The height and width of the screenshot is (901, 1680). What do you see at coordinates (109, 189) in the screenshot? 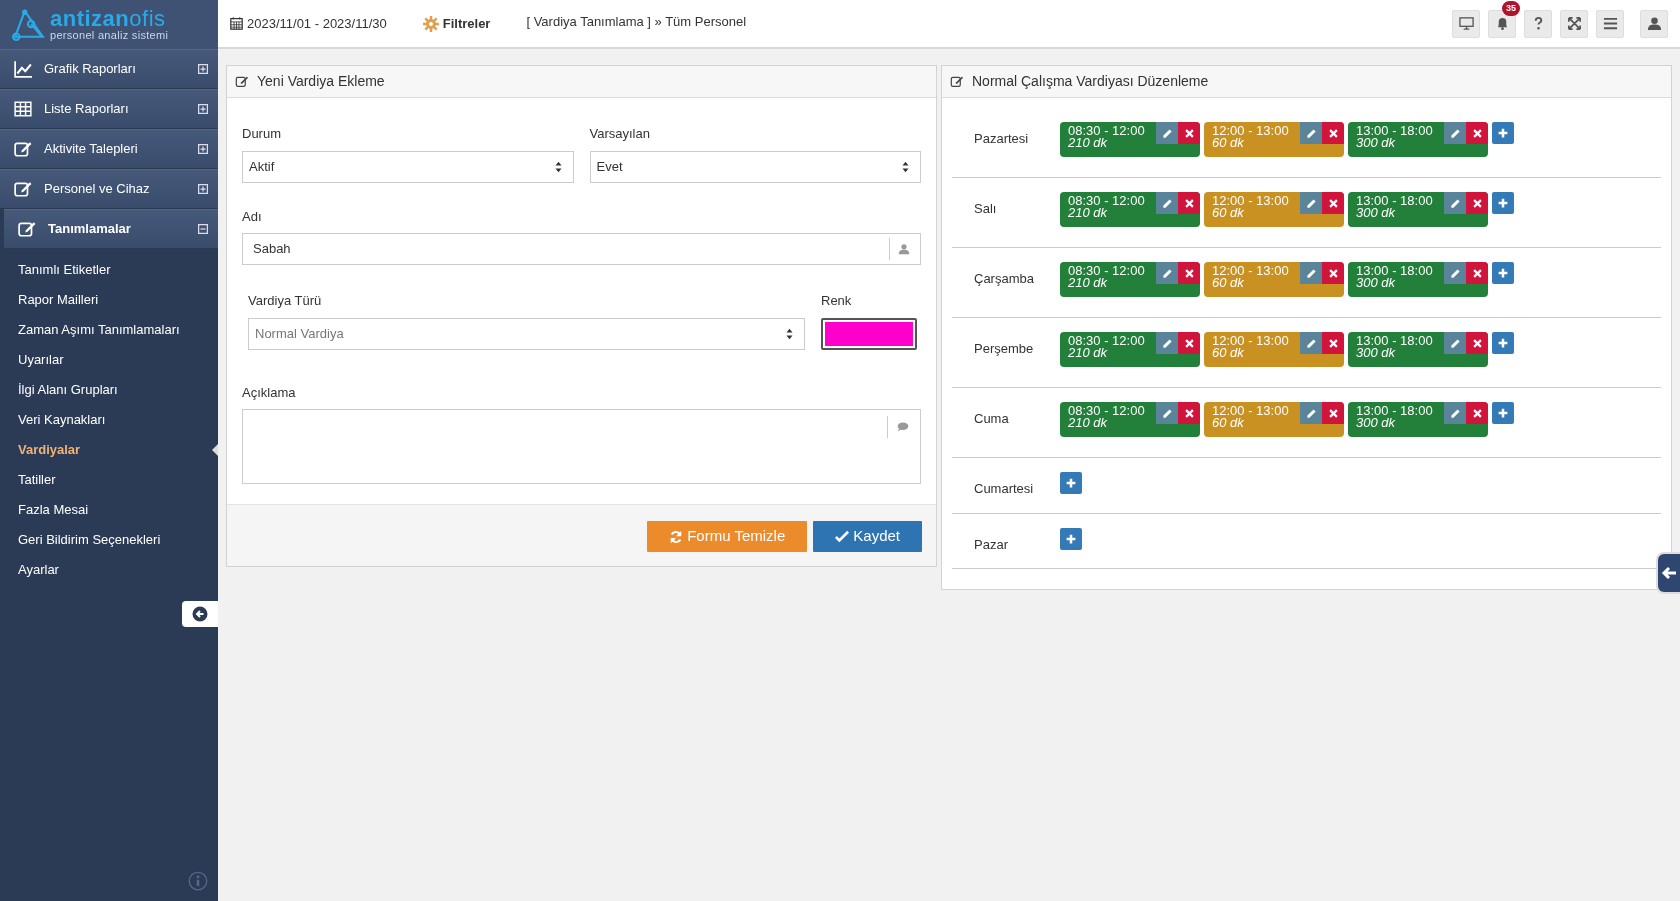
I see `sidebar-menu-item: Personel ve Cihaz` at bounding box center [109, 189].